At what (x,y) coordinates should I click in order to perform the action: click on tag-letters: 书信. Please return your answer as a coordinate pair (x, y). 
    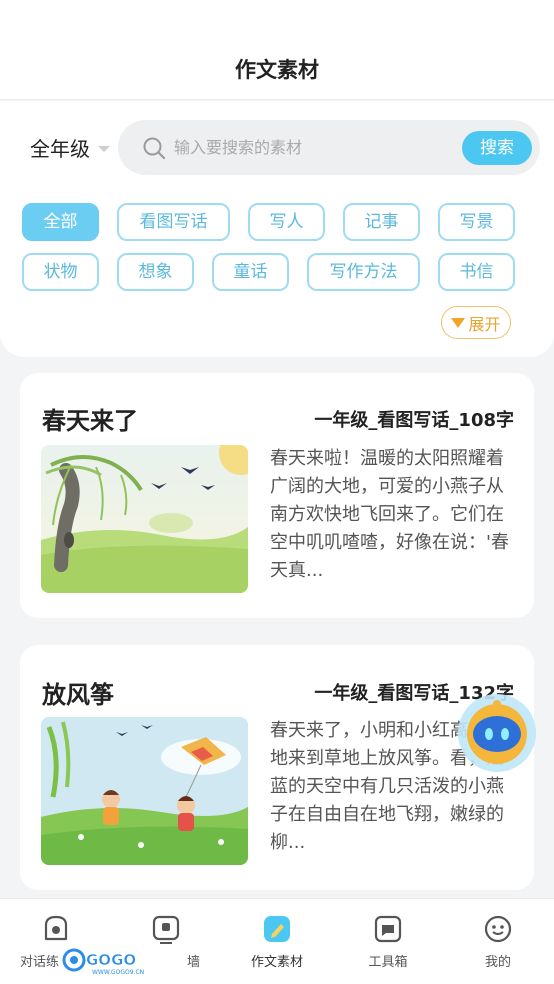
    Looking at the image, I should click on (476, 272).